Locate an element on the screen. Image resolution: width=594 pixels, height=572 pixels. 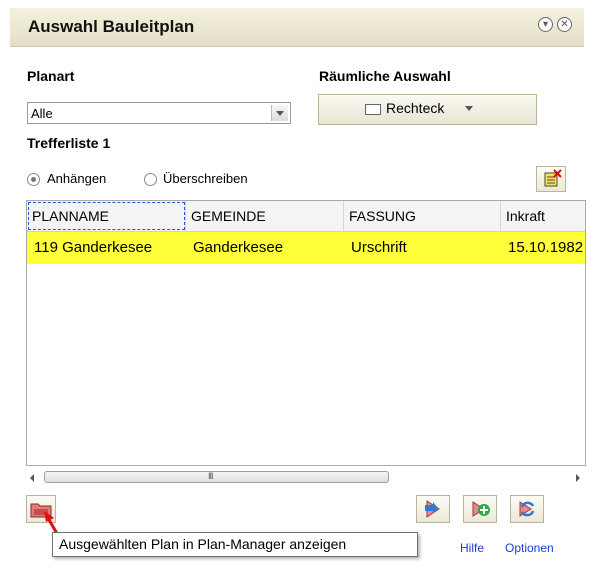
planart-select: Alle is located at coordinates (159, 113).